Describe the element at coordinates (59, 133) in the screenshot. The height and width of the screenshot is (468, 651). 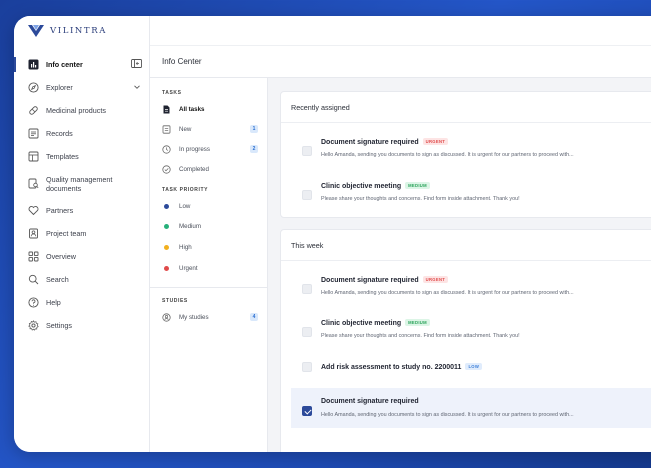
I see `sidebar-item-label: Records` at that location.